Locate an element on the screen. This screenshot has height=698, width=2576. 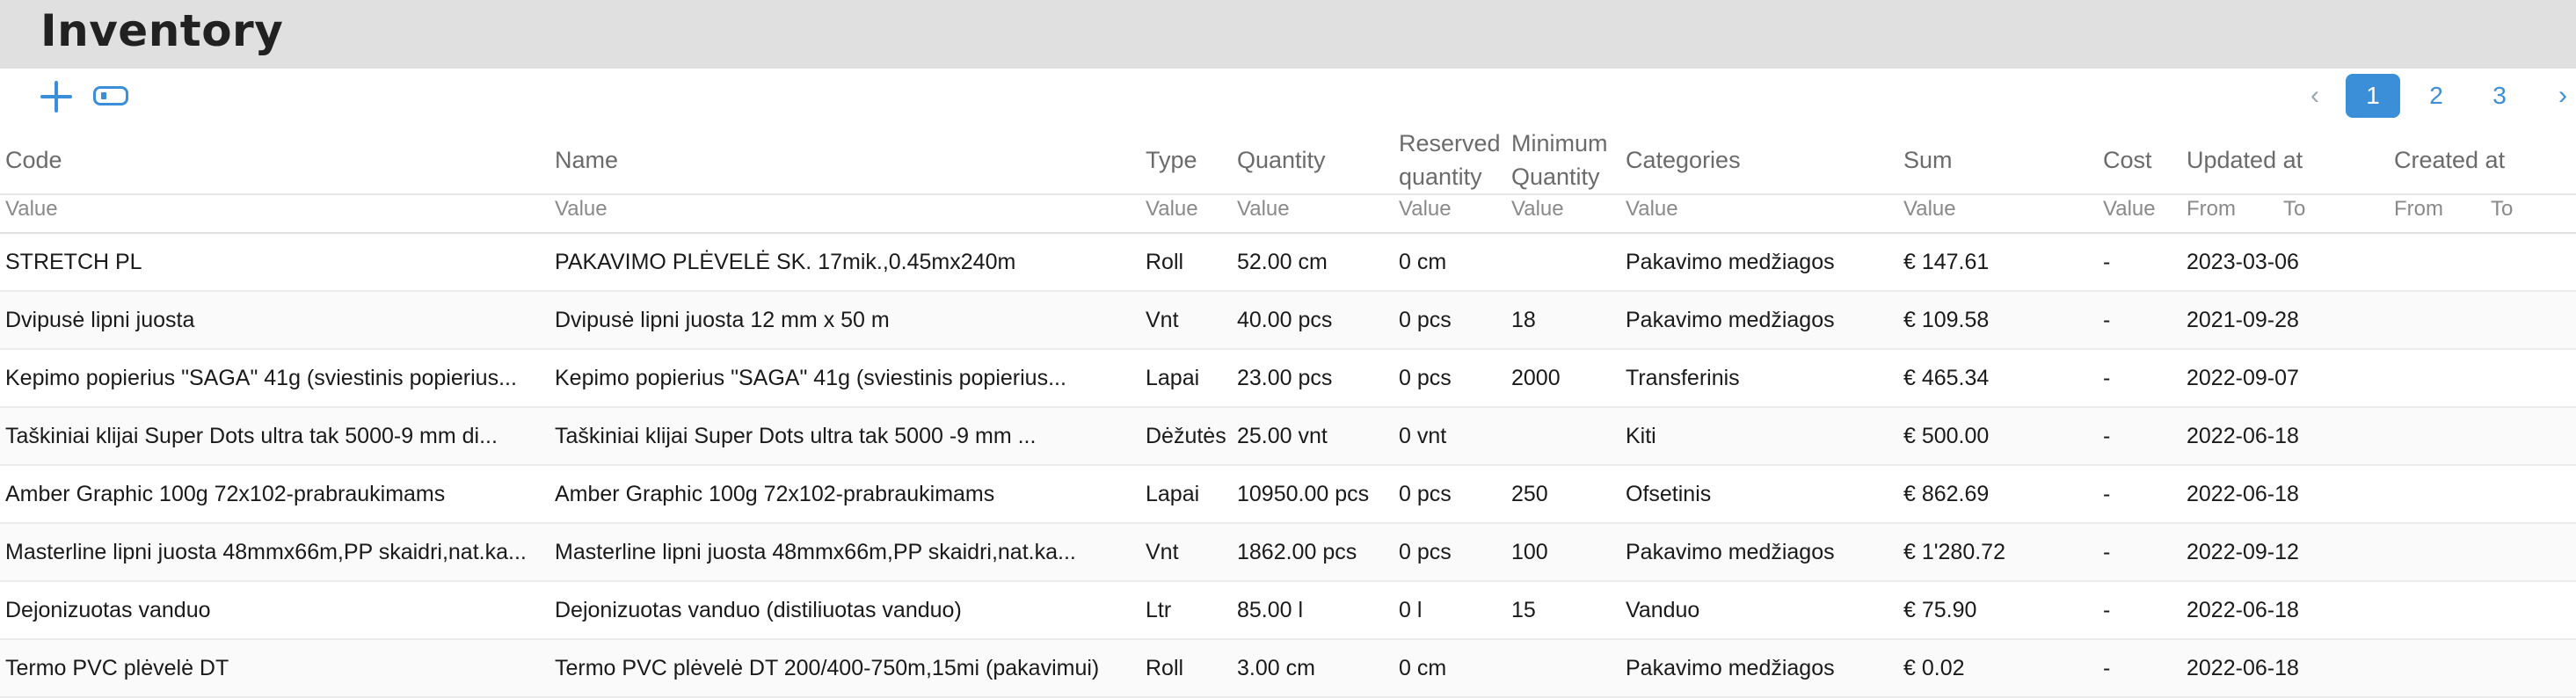
column-header-code: Code is located at coordinates (274, 160).